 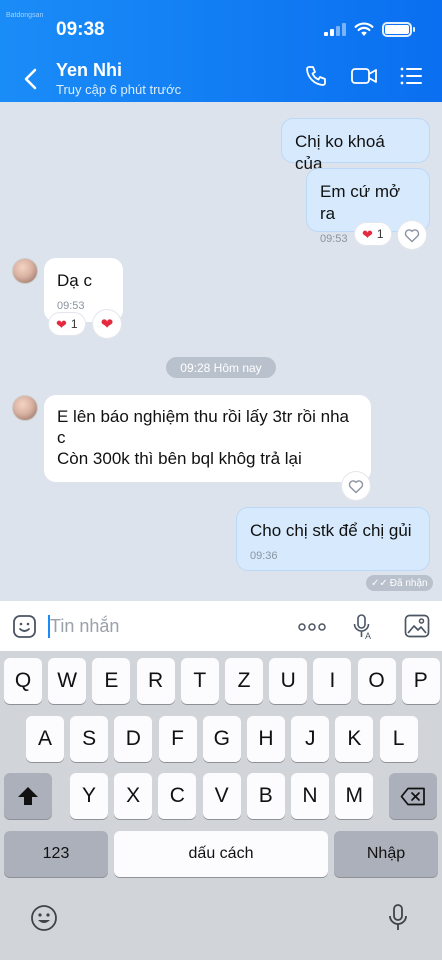 What do you see at coordinates (133, 796) in the screenshot?
I see `key-x: X` at bounding box center [133, 796].